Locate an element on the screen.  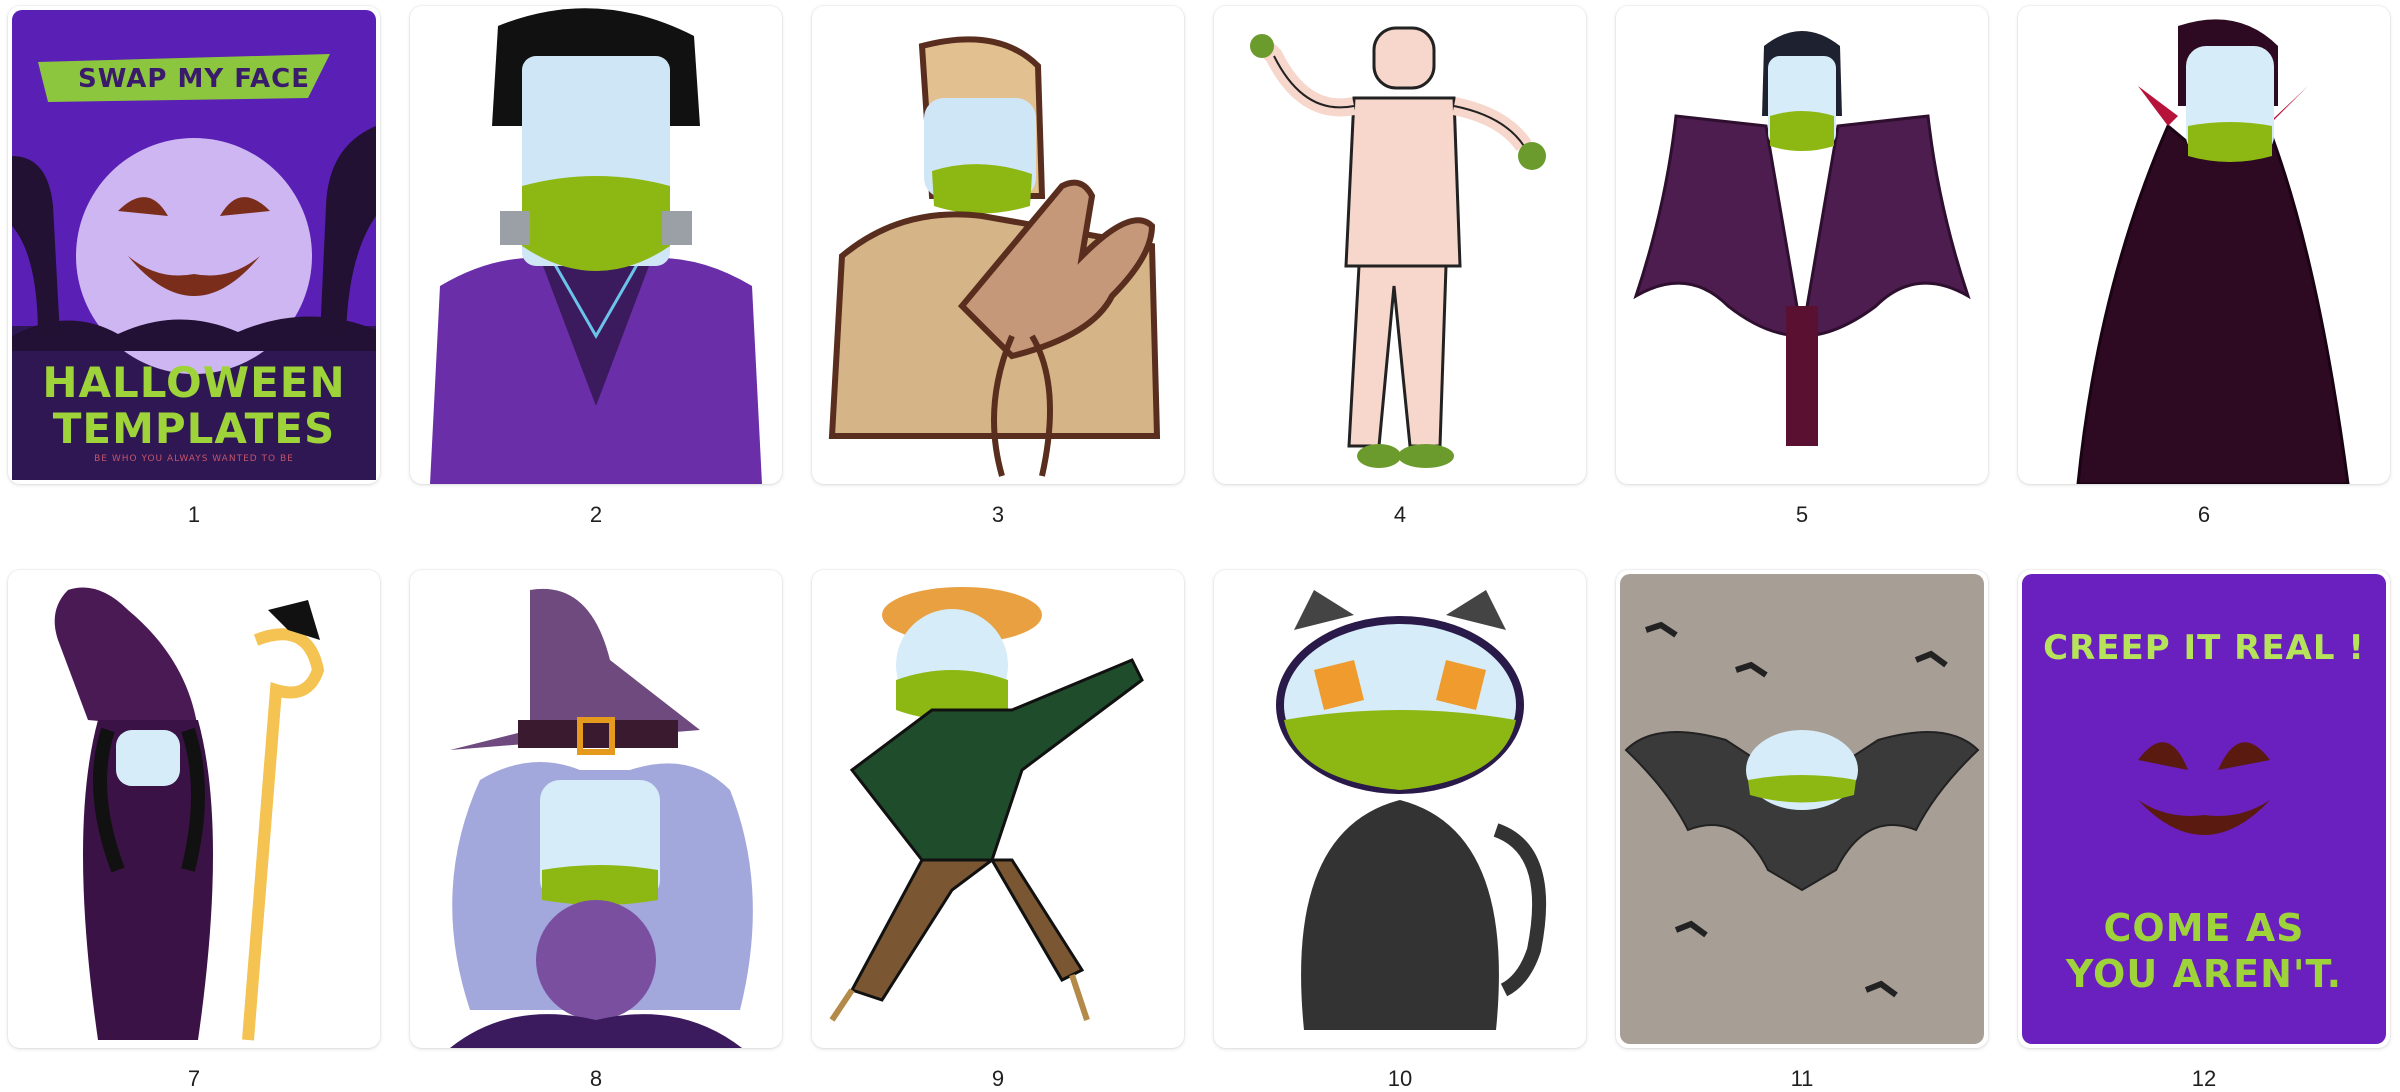
mummy-full-body-art is located at coordinates (1398, 247).